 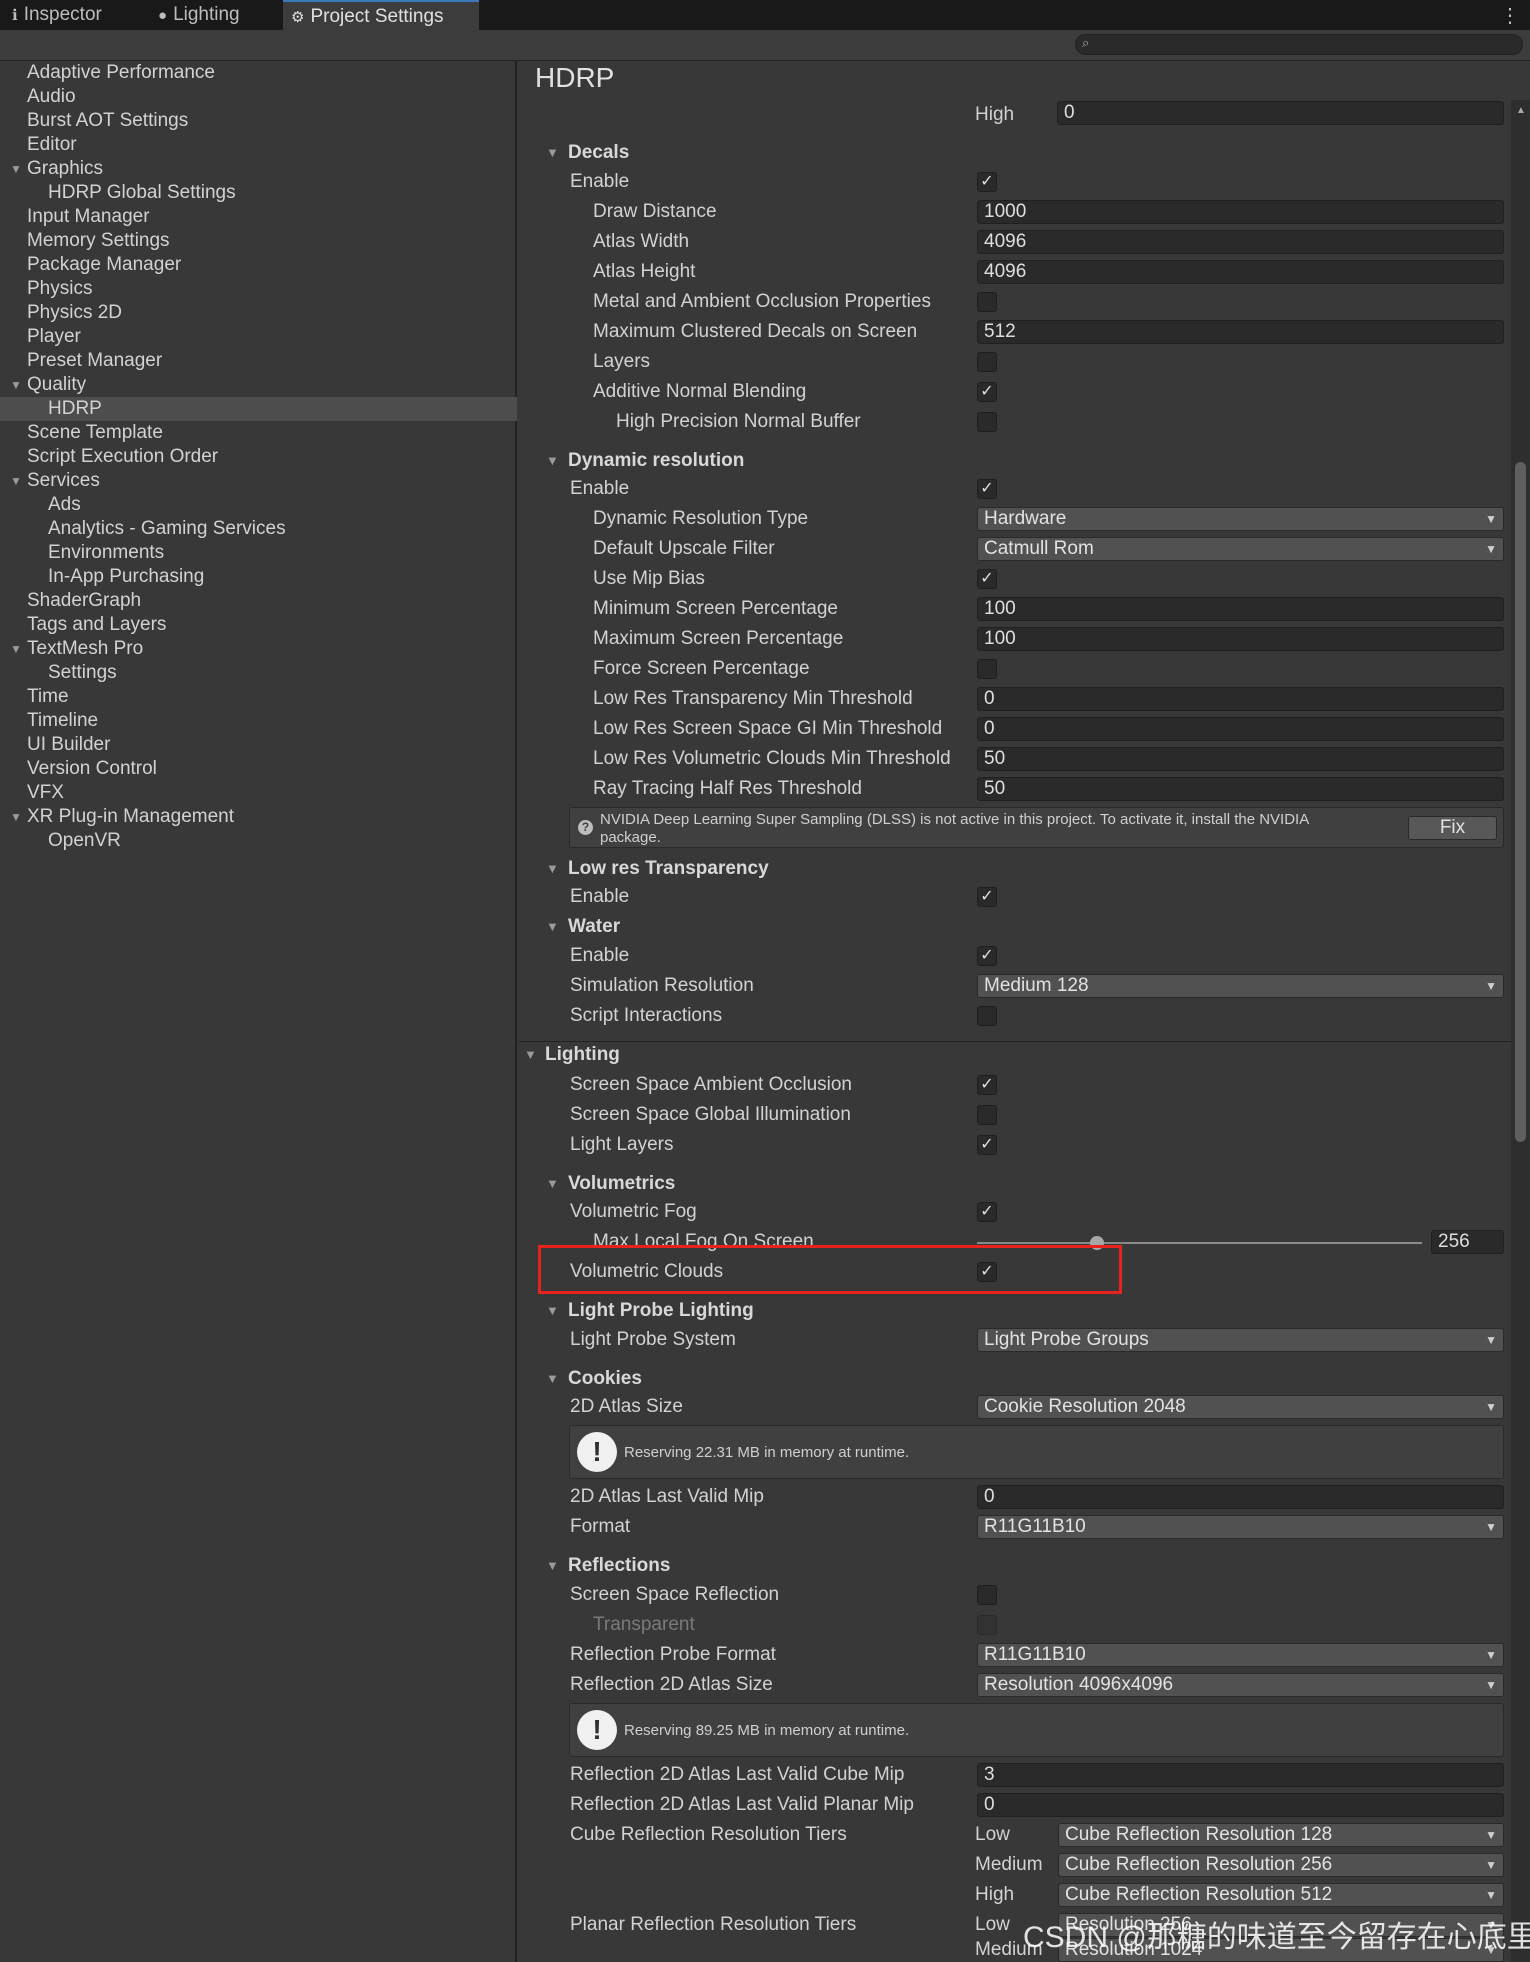 What do you see at coordinates (1452, 828) in the screenshot?
I see `fix-button: Fix` at bounding box center [1452, 828].